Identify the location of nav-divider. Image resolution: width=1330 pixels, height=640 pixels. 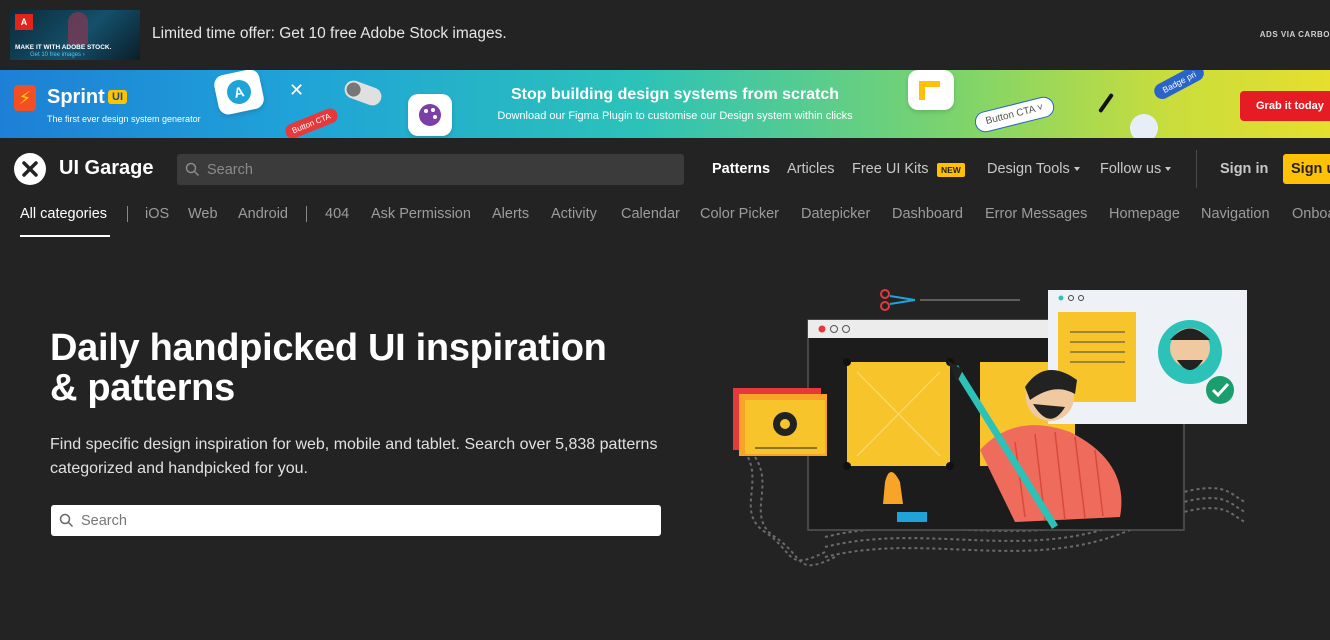
(1196, 169).